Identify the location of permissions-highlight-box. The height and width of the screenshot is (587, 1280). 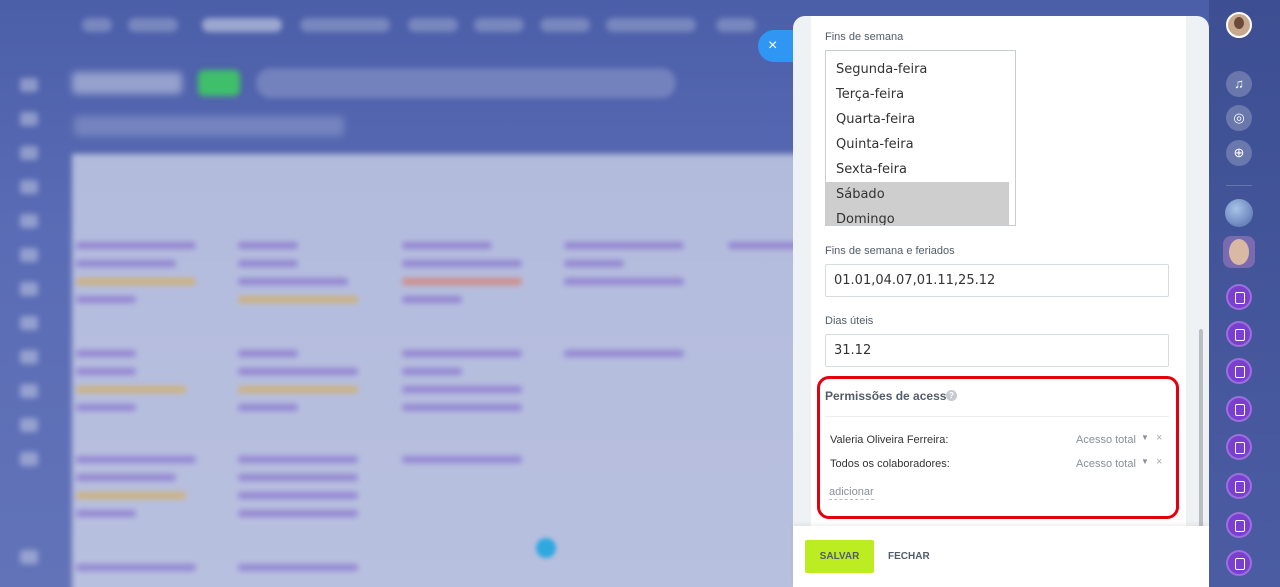
(998, 447).